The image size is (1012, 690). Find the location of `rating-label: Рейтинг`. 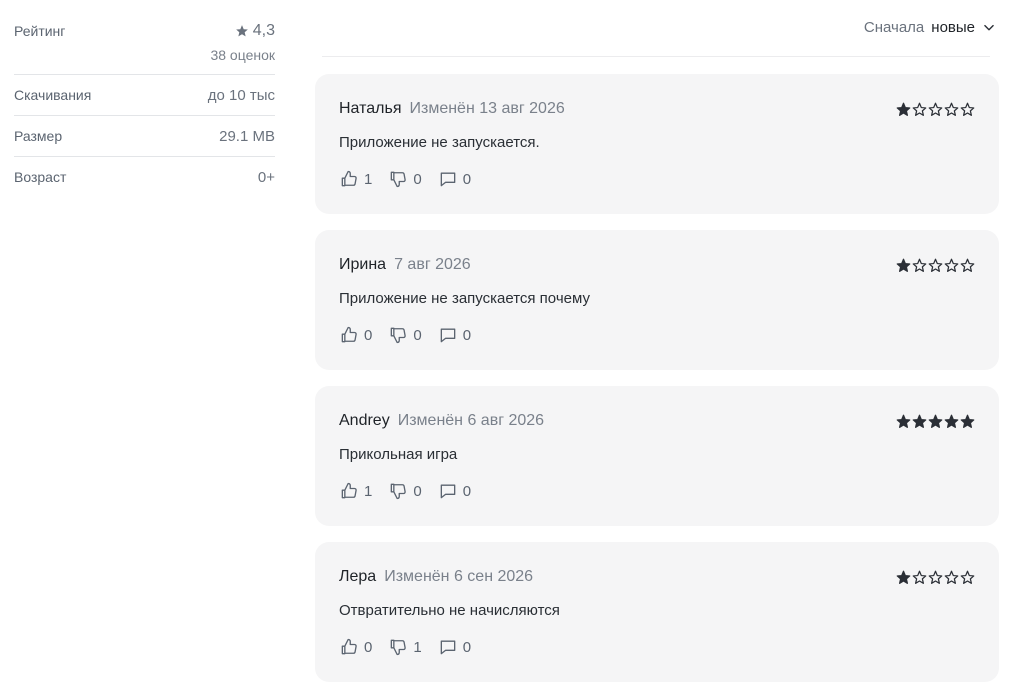

rating-label: Рейтинг is located at coordinates (40, 31).